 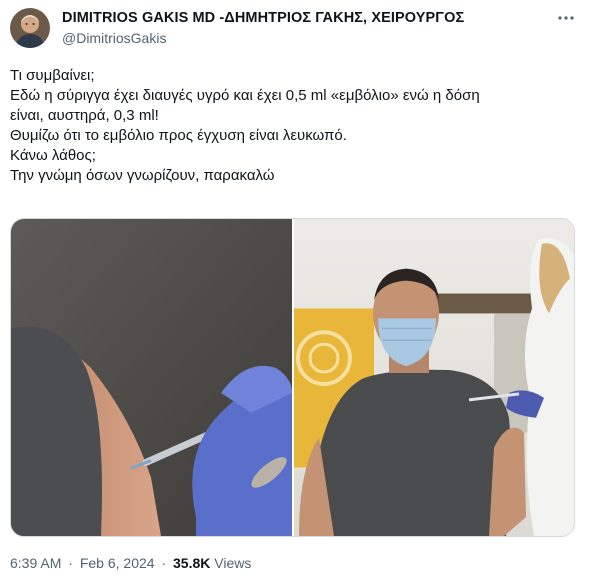 I want to click on more-options-icon, so click(x=566, y=18).